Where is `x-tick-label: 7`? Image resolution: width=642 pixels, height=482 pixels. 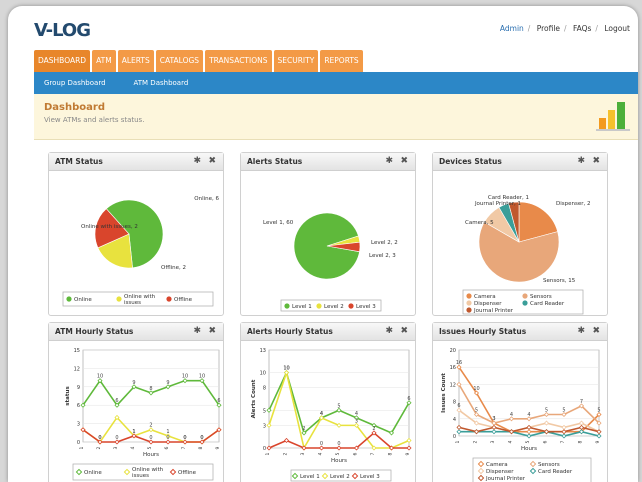
x-tick-label: 7 is located at coordinates (184, 447).